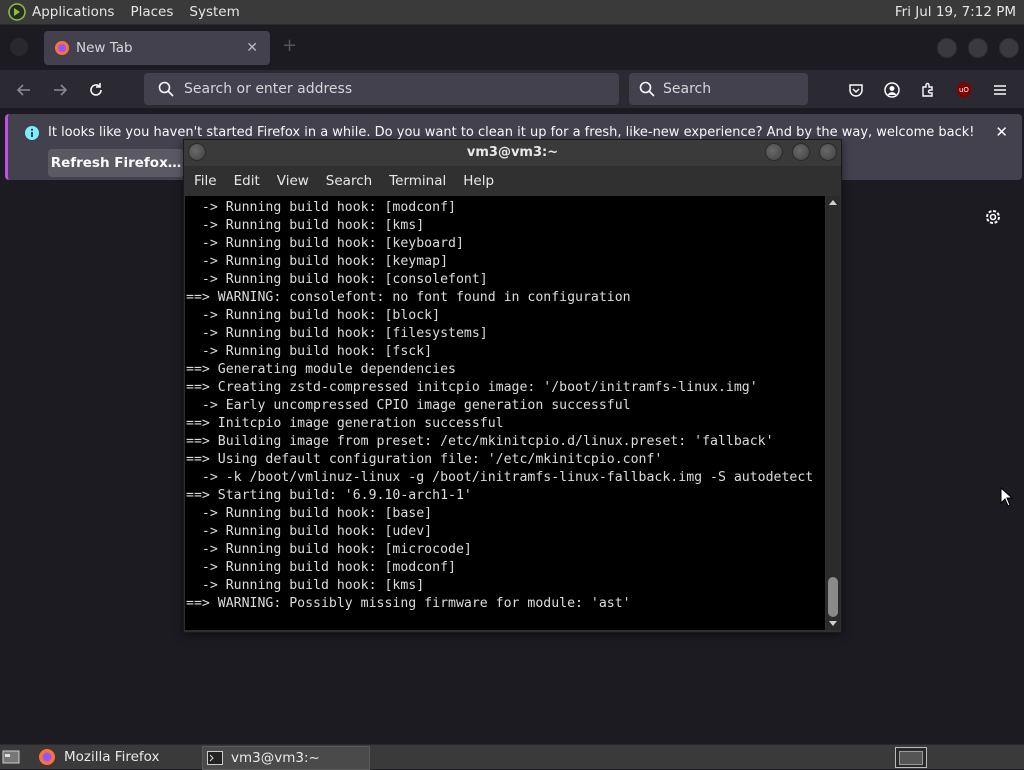 The width and height of the screenshot is (1024, 770). Describe the element at coordinates (60, 90) in the screenshot. I see `forward-arrow-icon` at that location.